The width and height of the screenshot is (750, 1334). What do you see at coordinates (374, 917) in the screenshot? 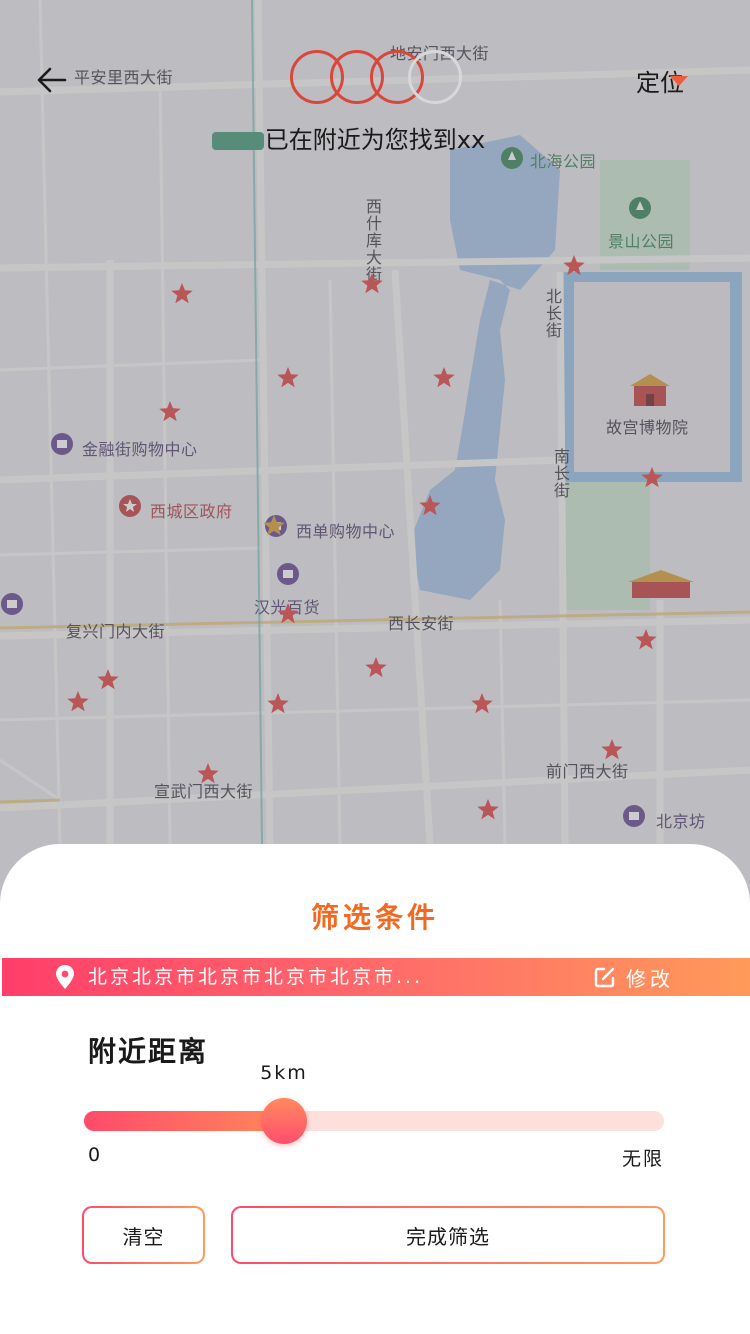
I see `sheet-title: 筛选条件` at bounding box center [374, 917].